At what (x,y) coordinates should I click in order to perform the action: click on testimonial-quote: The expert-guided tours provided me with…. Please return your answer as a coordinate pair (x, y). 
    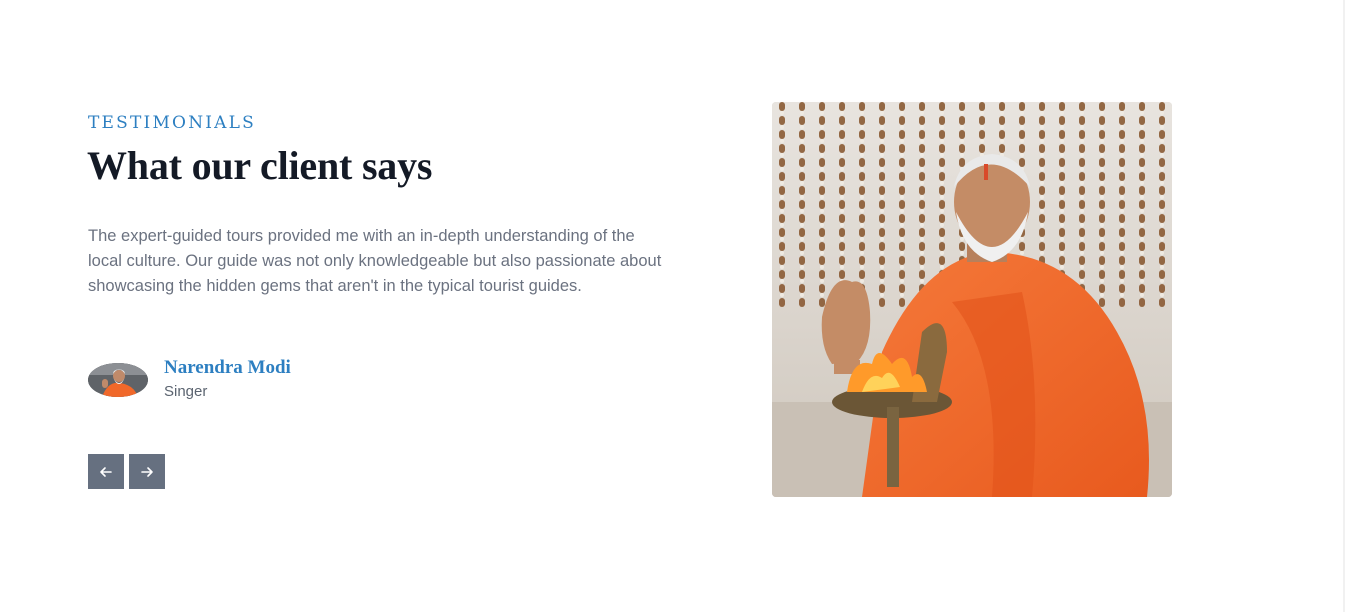
    Looking at the image, I should click on (375, 261).